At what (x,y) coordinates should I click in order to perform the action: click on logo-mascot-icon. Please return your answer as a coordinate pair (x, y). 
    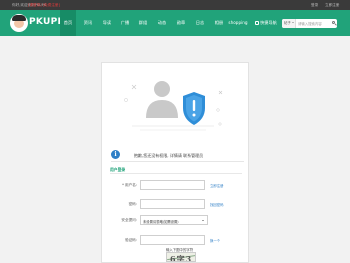
    Looking at the image, I should click on (19, 23).